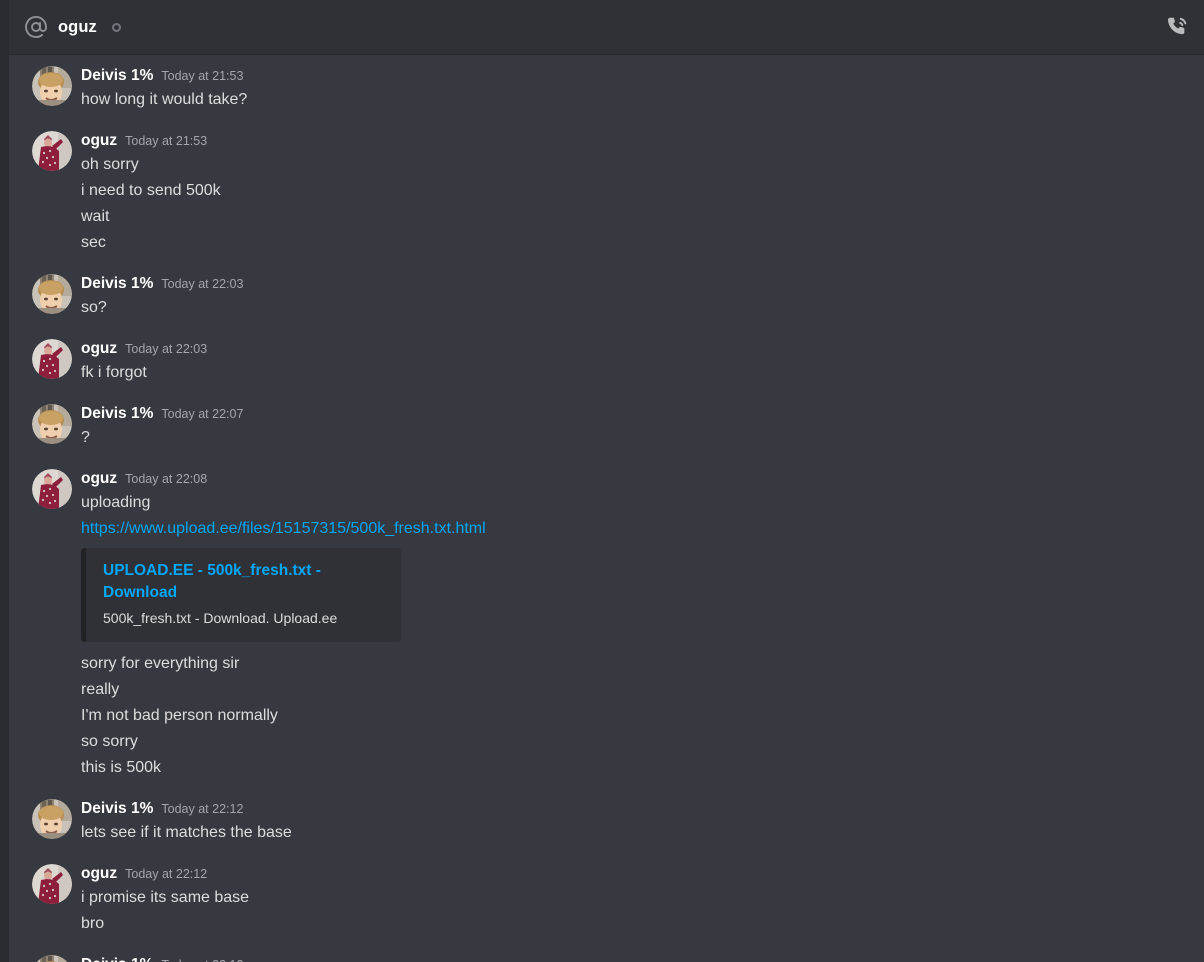 The image size is (1204, 962). Describe the element at coordinates (220, 618) in the screenshot. I see `embed-description: 500k_fresh.txt - Download. Upload.ee` at that location.